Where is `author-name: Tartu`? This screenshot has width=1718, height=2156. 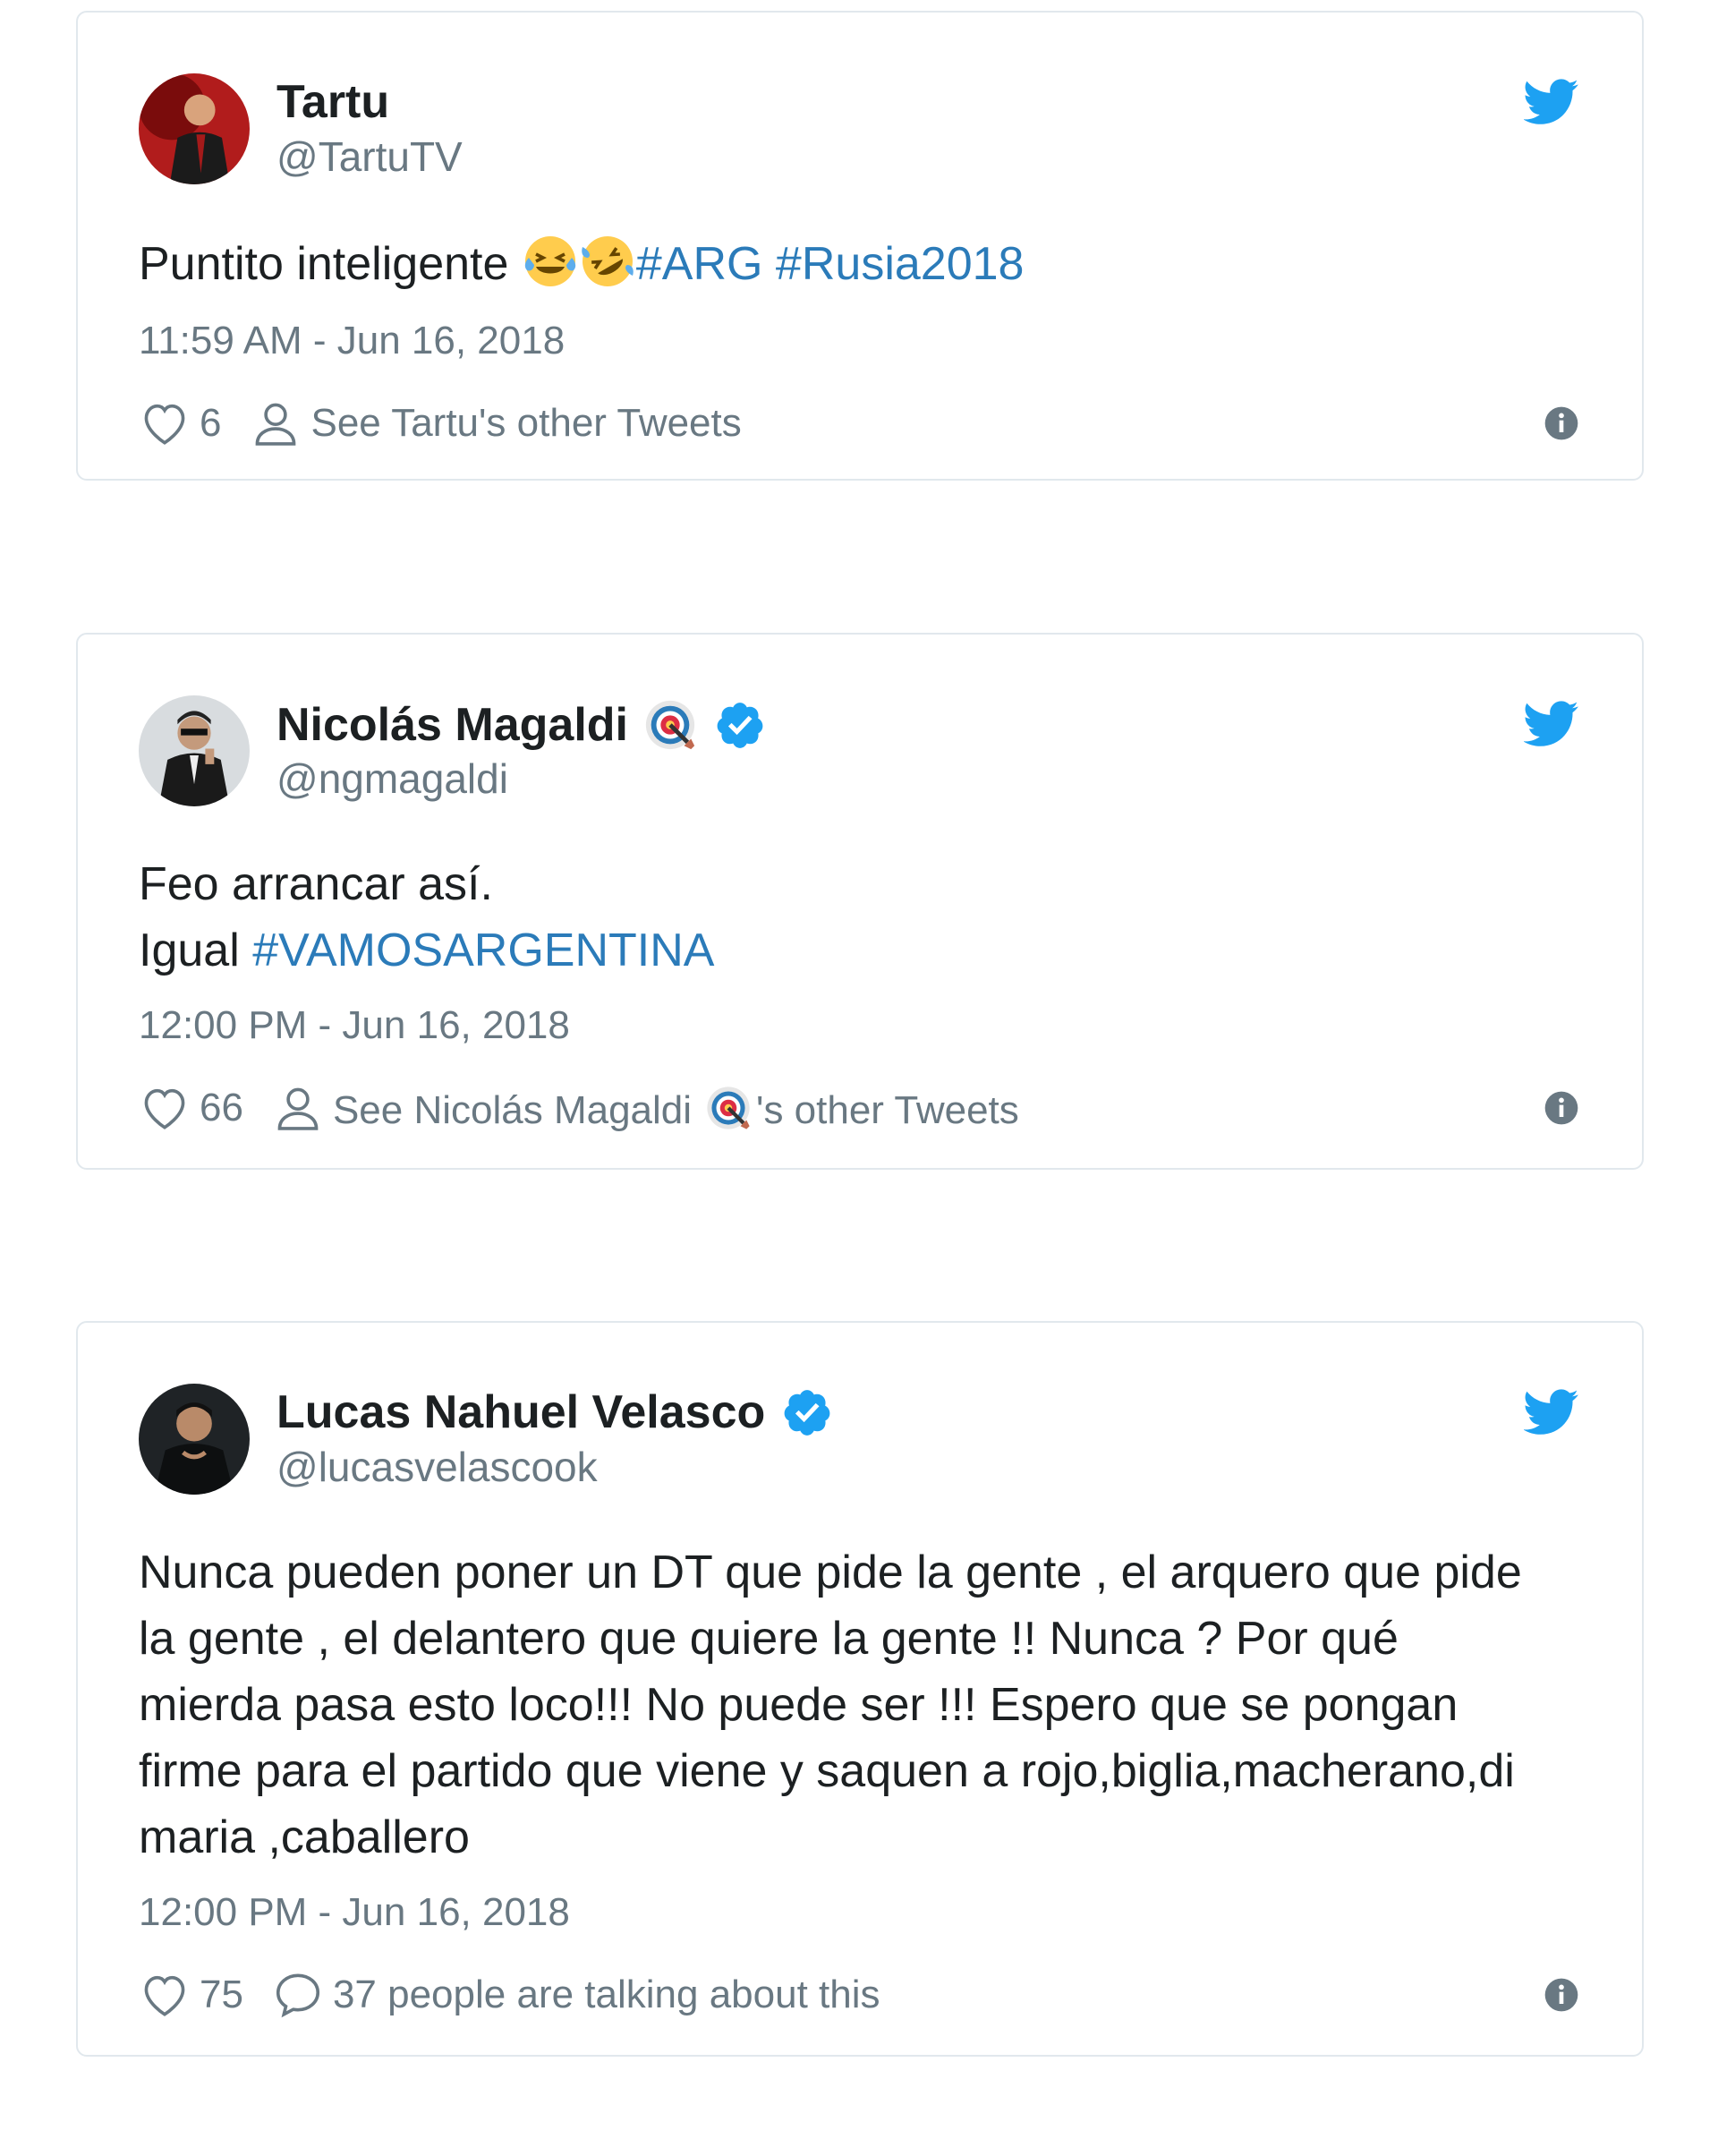 author-name: Tartu is located at coordinates (332, 102).